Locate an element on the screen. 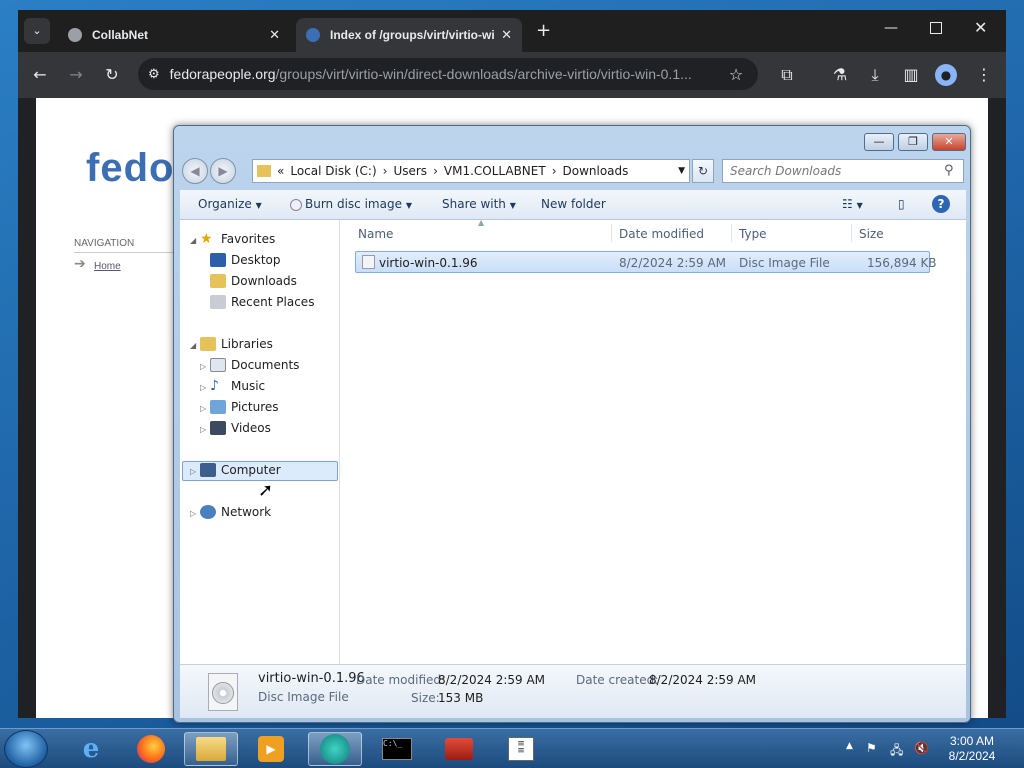 The image size is (1024, 768). music-icon: ♪ is located at coordinates (214, 386).